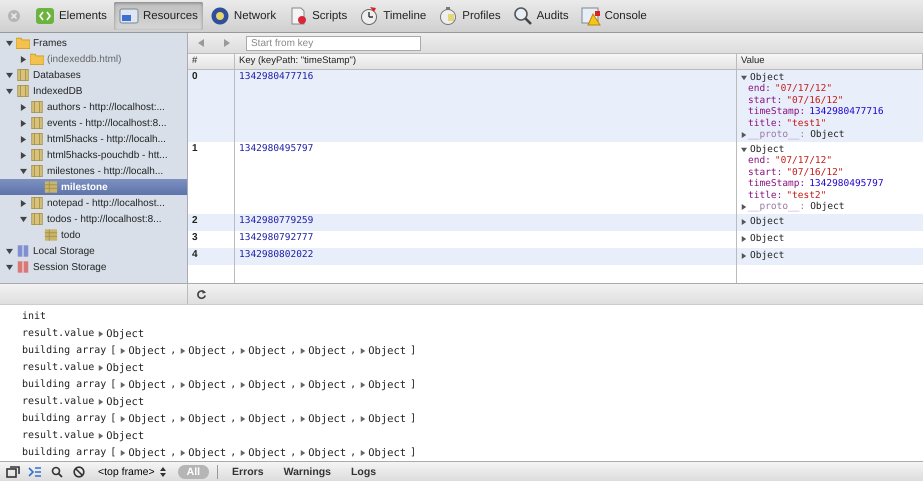 This screenshot has height=481, width=923. Describe the element at coordinates (614, 16) in the screenshot. I see `panel-tab: Console` at that location.